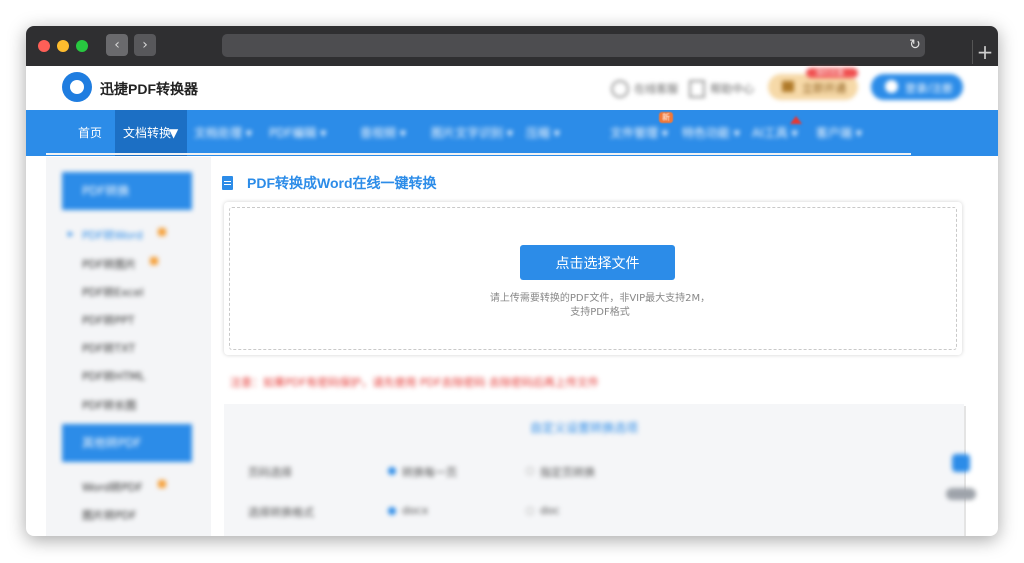  What do you see at coordinates (113, 292) in the screenshot?
I see `sidebar-item: PDF转Excel` at bounding box center [113, 292].